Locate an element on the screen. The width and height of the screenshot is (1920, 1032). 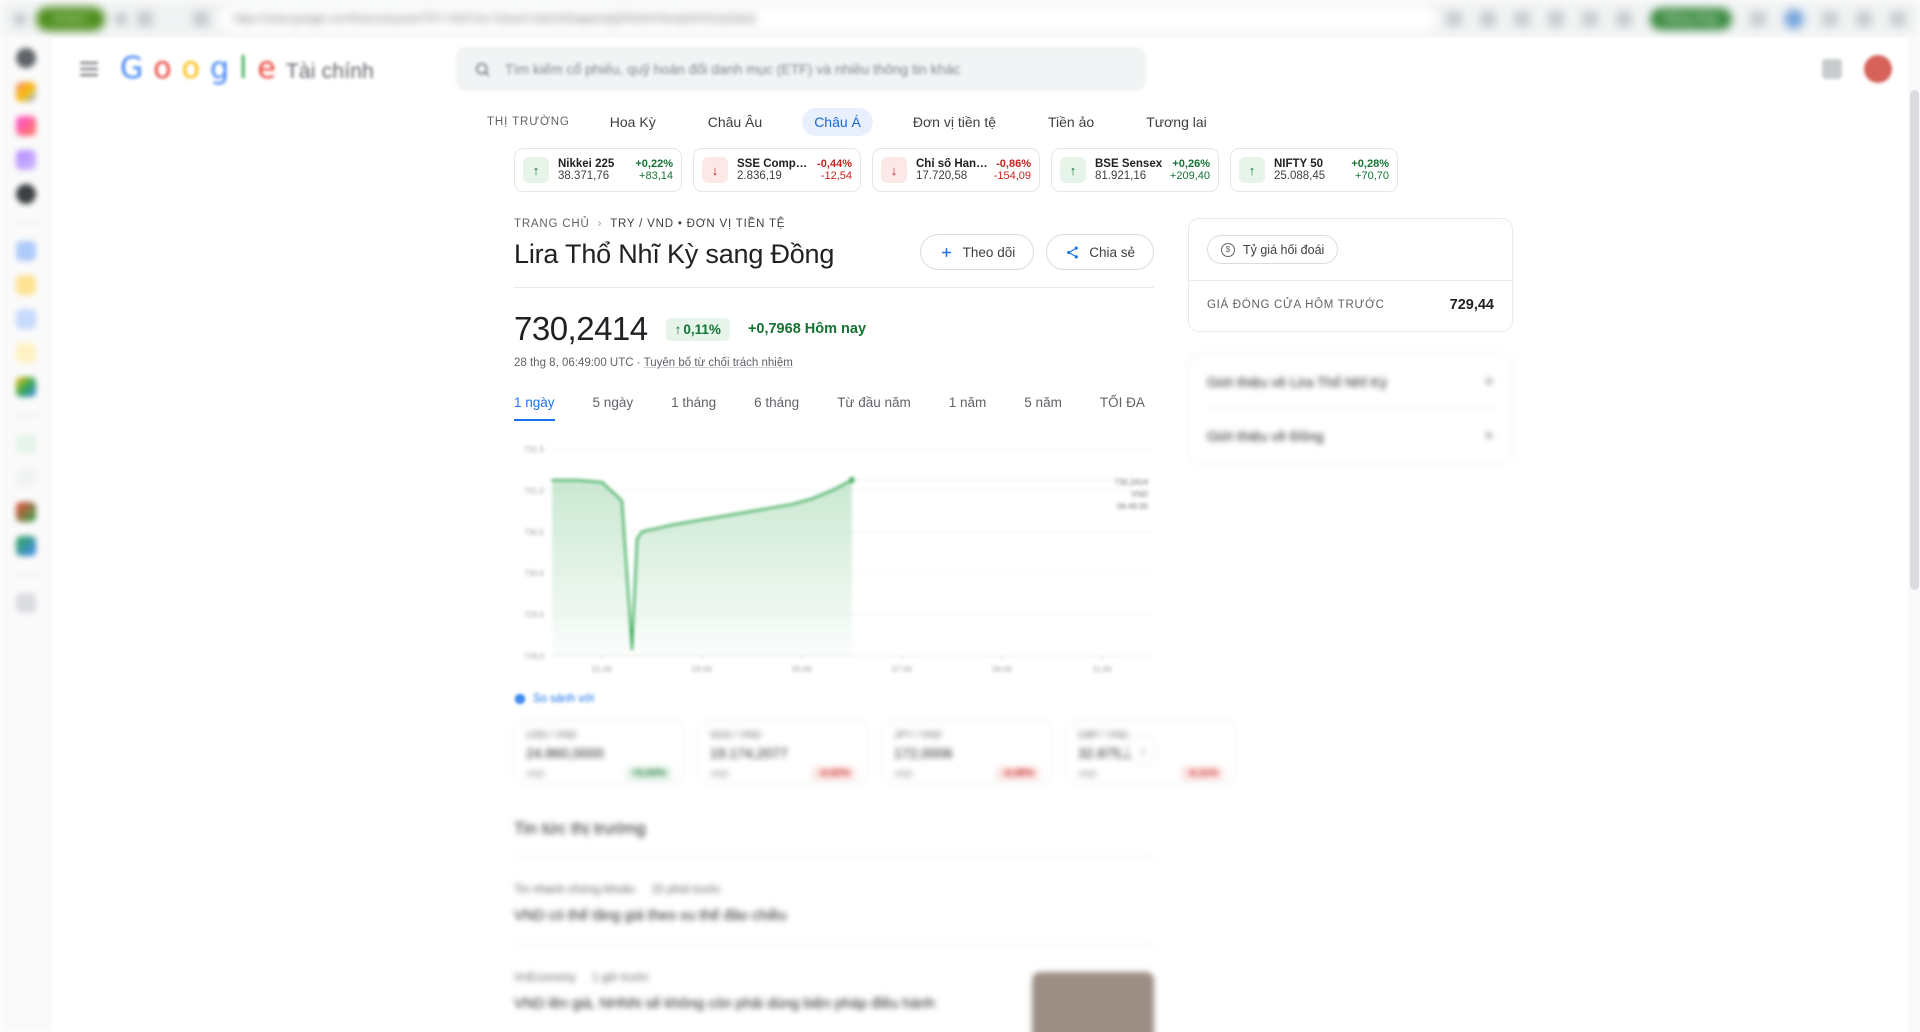
about-row-base-currency: Giới thiệu về Lira Thổ Nhĩ Kỳ + is located at coordinates (1350, 381).